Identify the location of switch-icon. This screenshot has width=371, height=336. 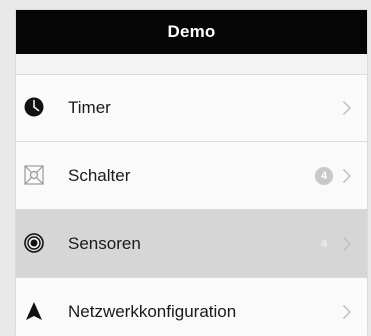
(34, 175).